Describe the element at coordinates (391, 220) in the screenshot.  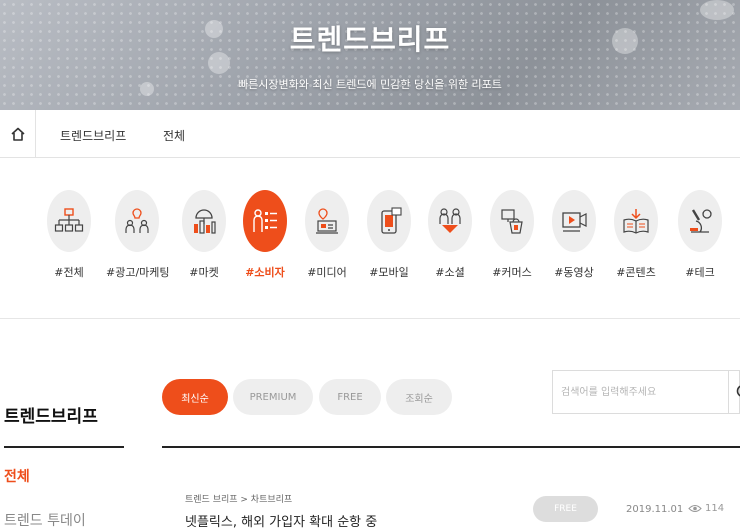
I see `mobile-icon` at that location.